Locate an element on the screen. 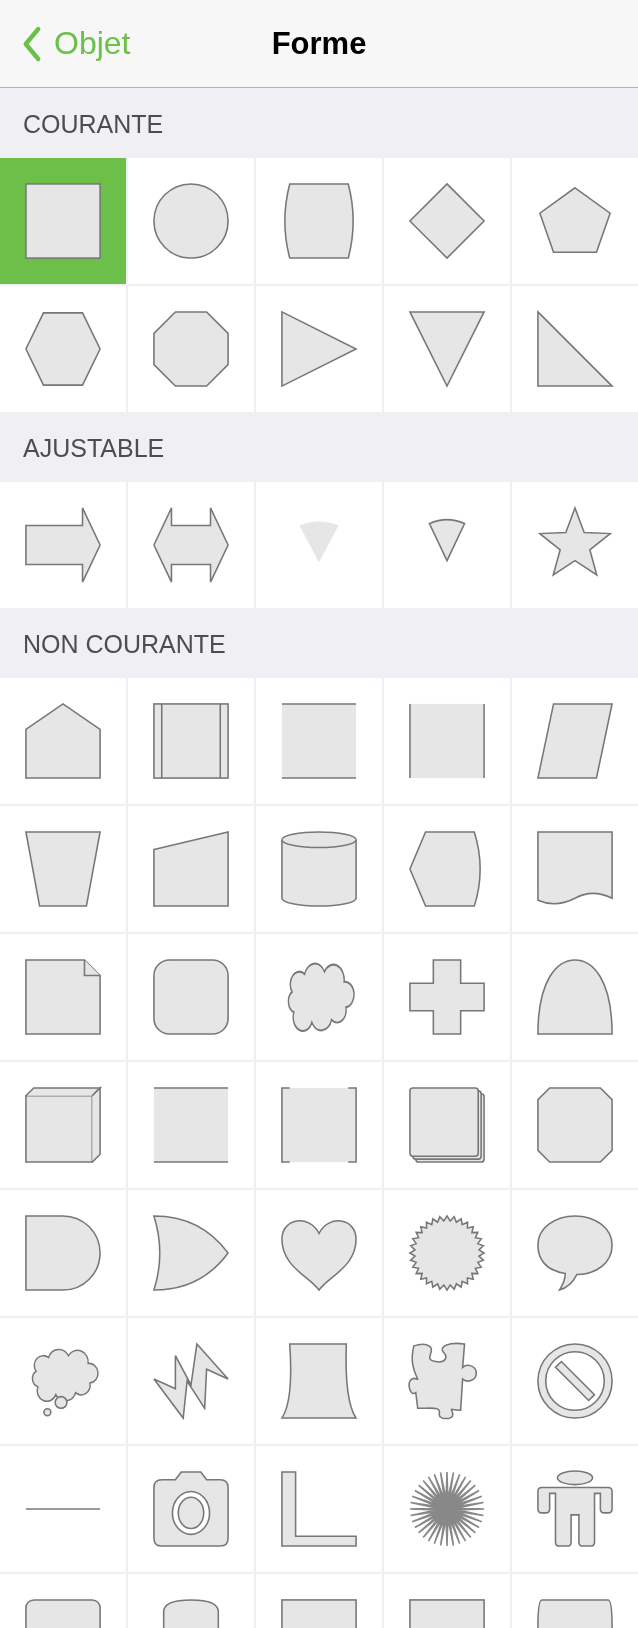  parallelogram-icon is located at coordinates (575, 741).